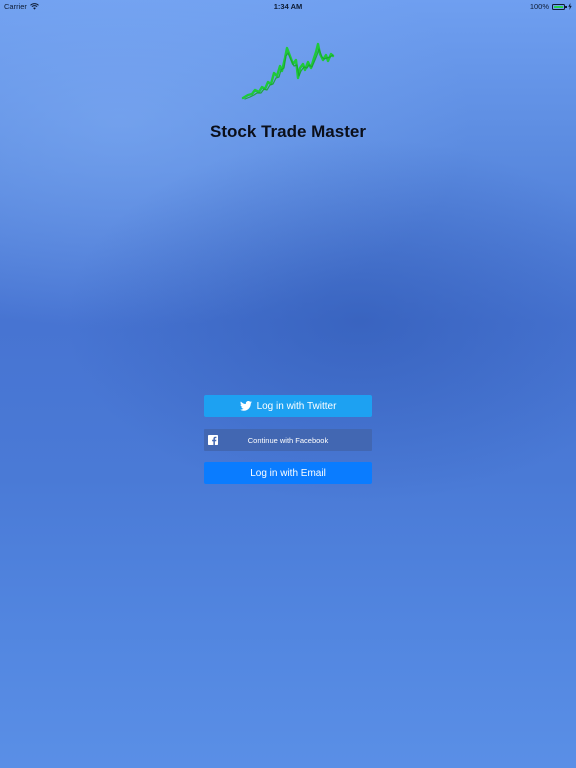 This screenshot has height=768, width=576. I want to click on facebook-login-label: Continue with Facebook, so click(288, 440).